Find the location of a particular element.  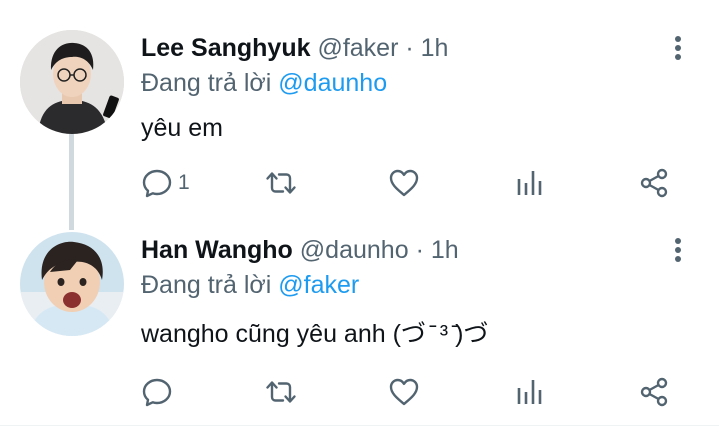

mention-link: @faker is located at coordinates (318, 285).